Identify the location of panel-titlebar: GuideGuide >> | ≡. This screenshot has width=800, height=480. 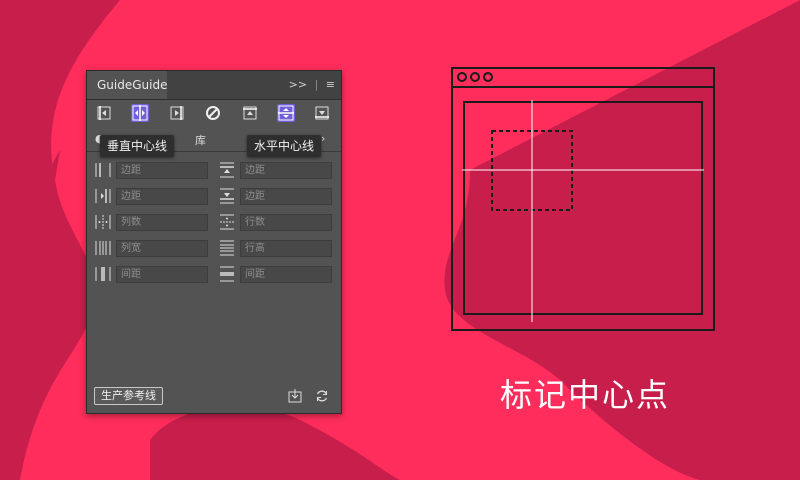
(214, 85).